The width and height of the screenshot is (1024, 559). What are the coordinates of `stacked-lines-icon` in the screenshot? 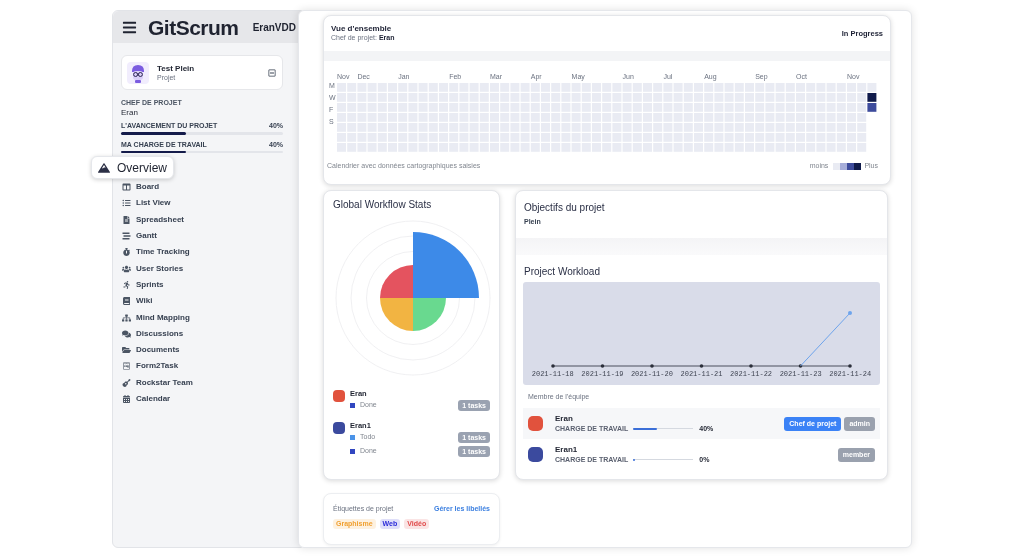 It's located at (126, 236).